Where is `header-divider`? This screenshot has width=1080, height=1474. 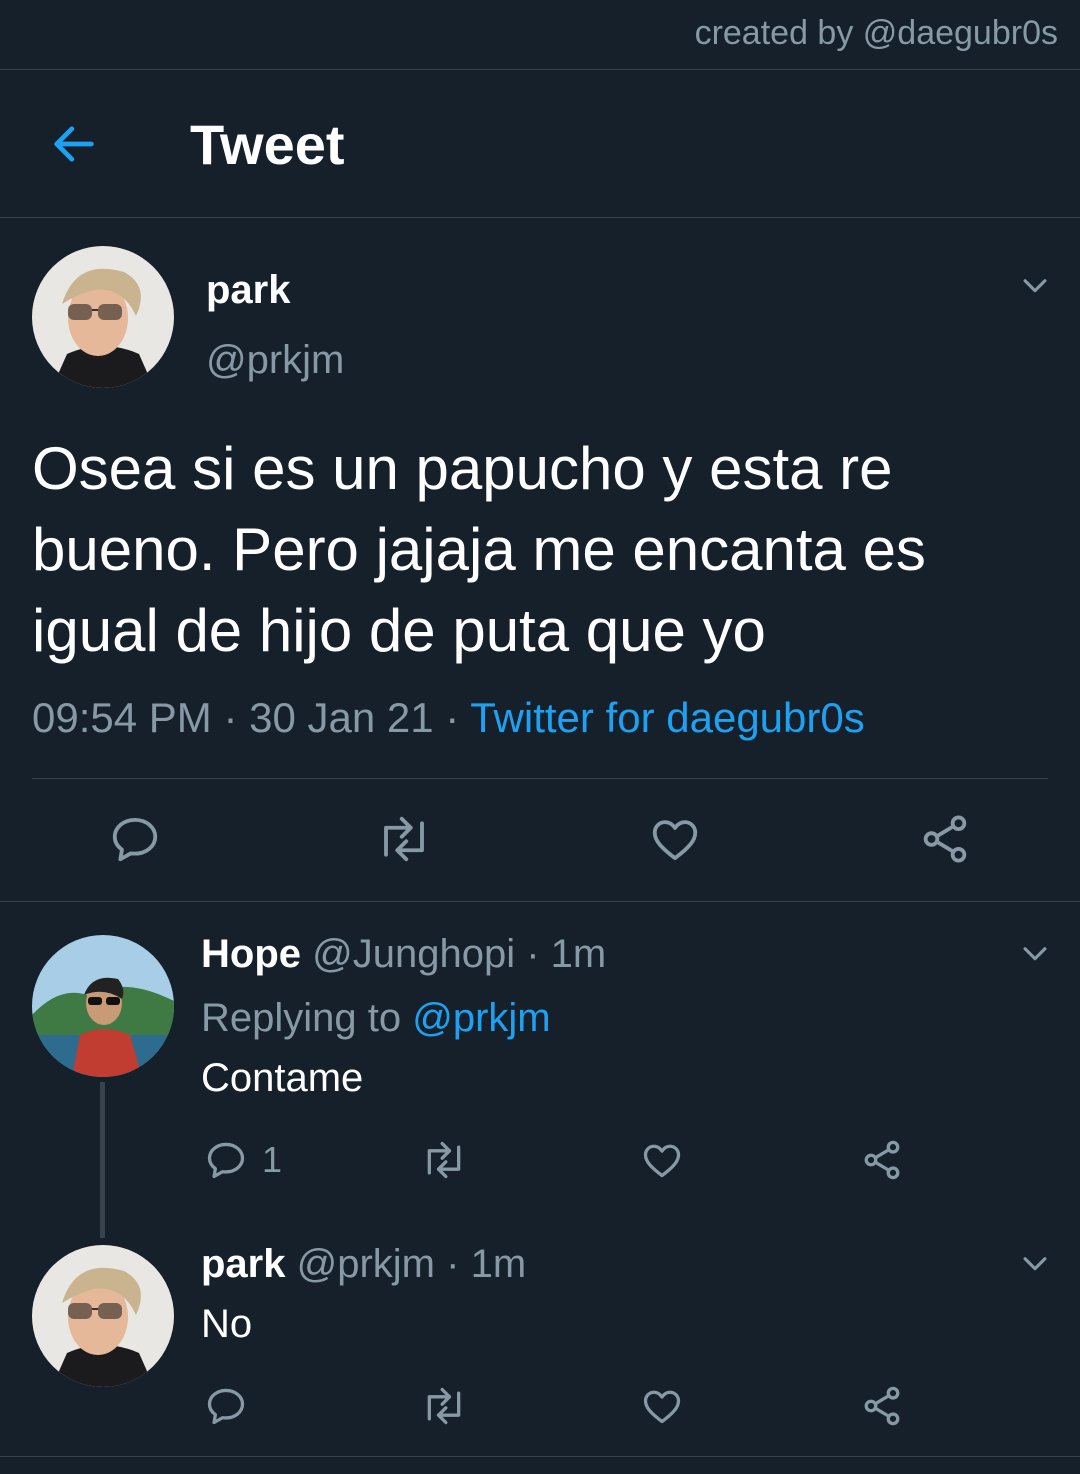 header-divider is located at coordinates (540, 217).